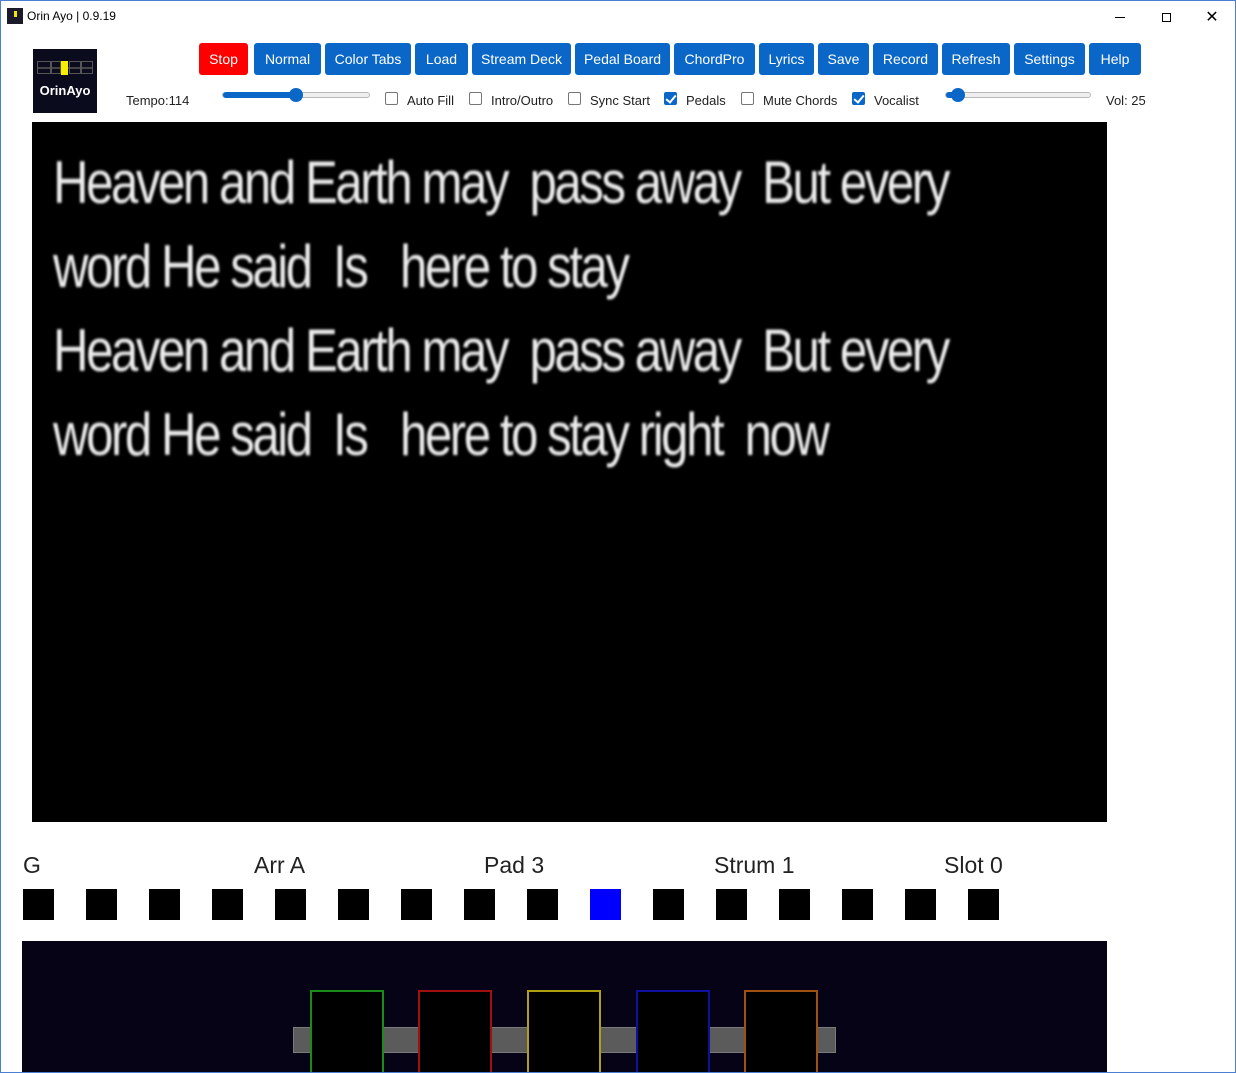 Image resolution: width=1236 pixels, height=1073 pixels. I want to click on volume-label: Vol: 25, so click(1126, 100).